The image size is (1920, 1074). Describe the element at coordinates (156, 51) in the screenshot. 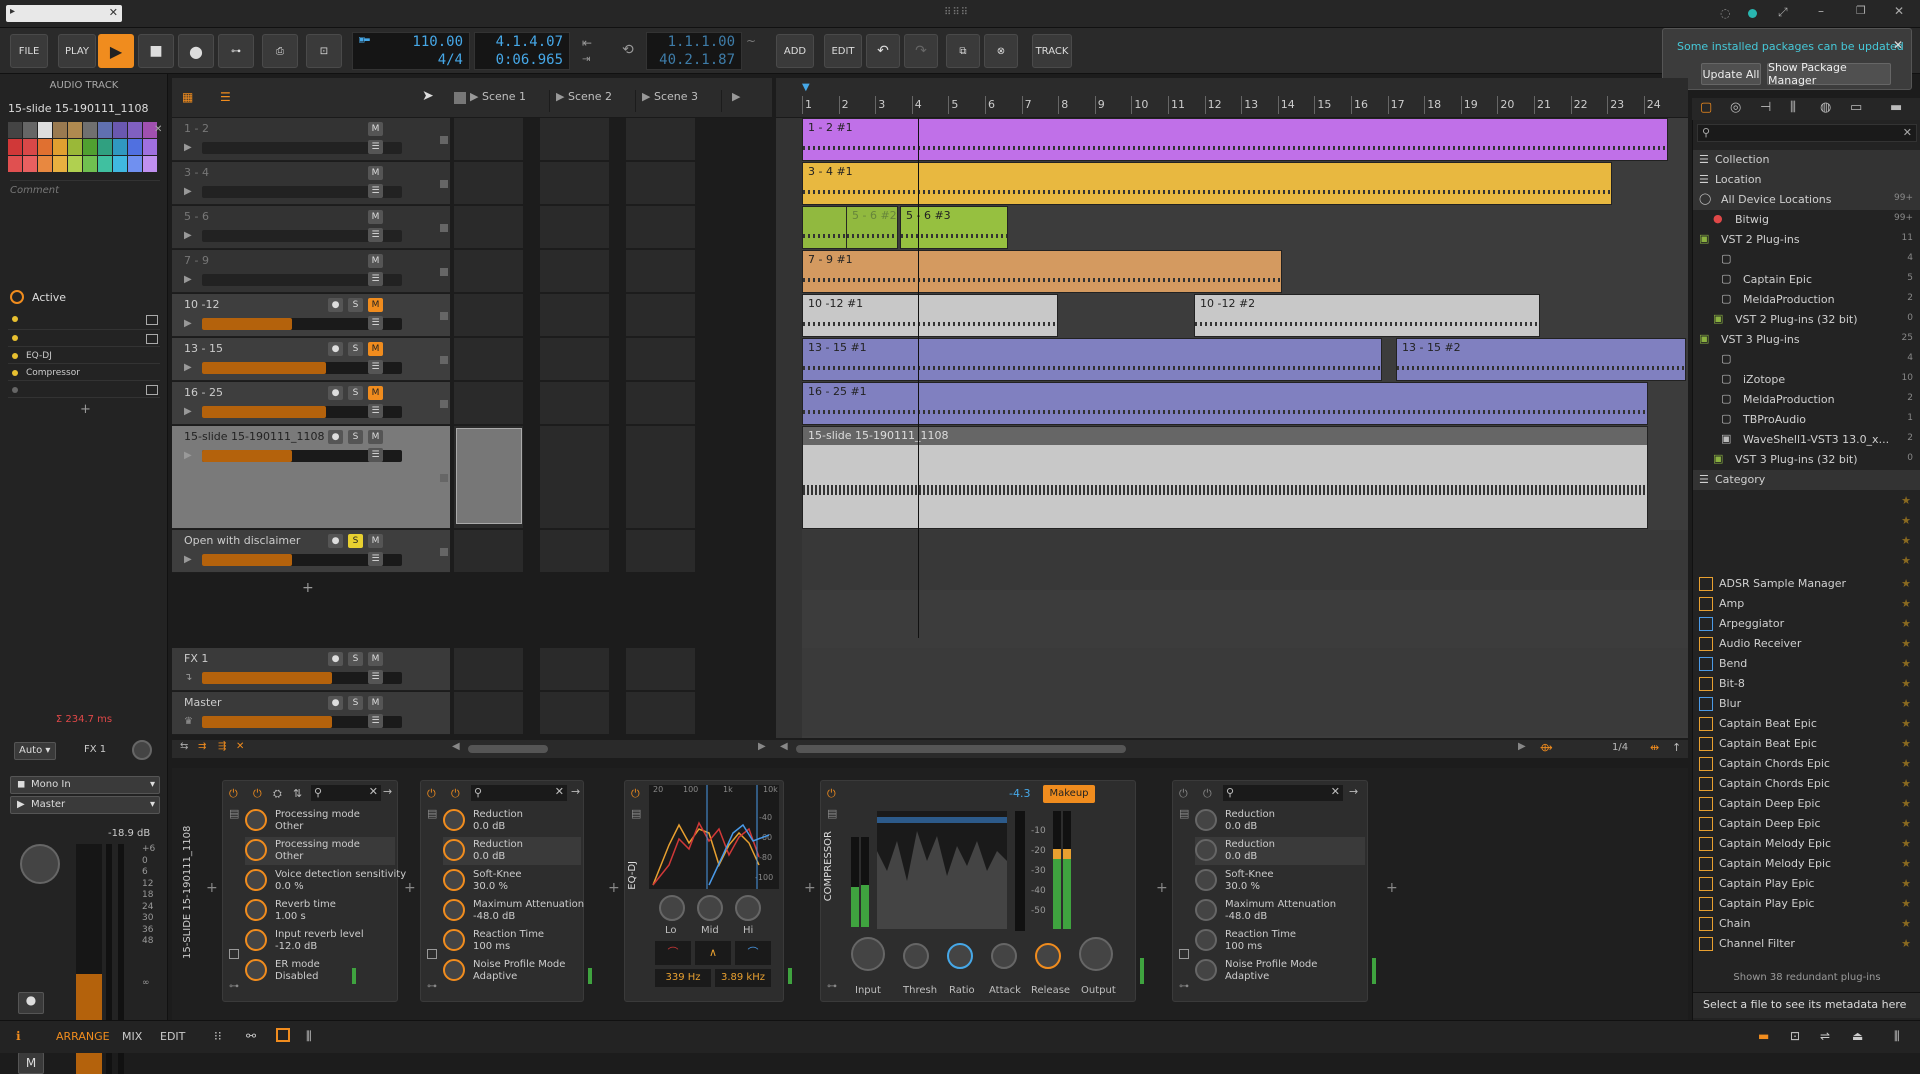

I see `stop-button: ■` at that location.